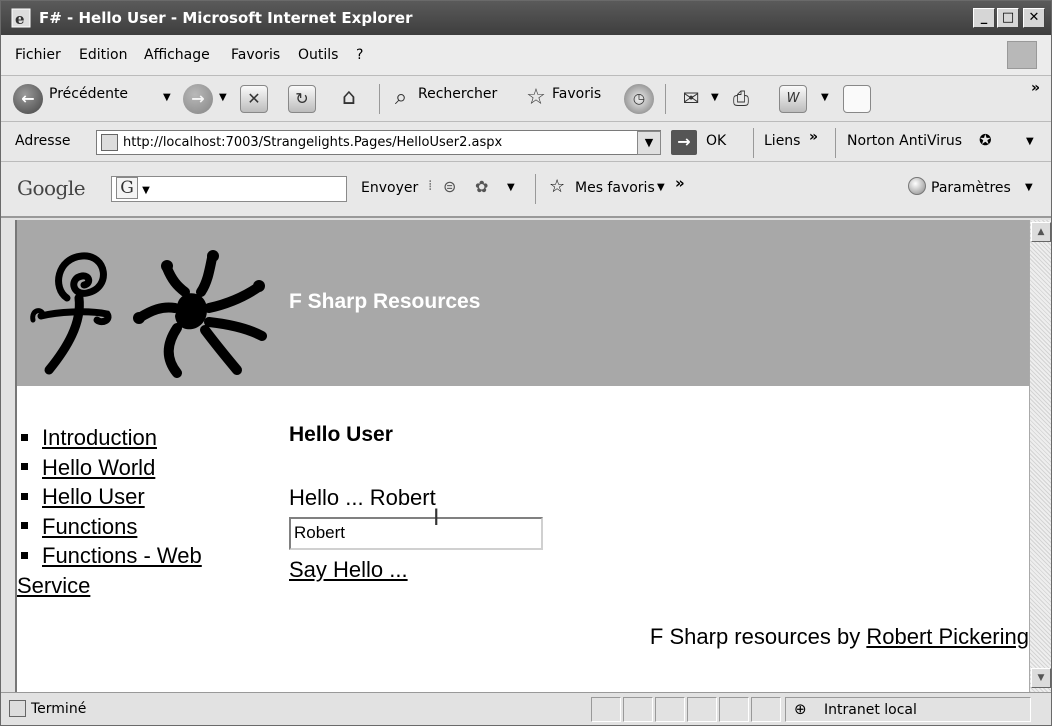  What do you see at coordinates (971, 188) in the screenshot?
I see `settings-button: Paramètres` at bounding box center [971, 188].